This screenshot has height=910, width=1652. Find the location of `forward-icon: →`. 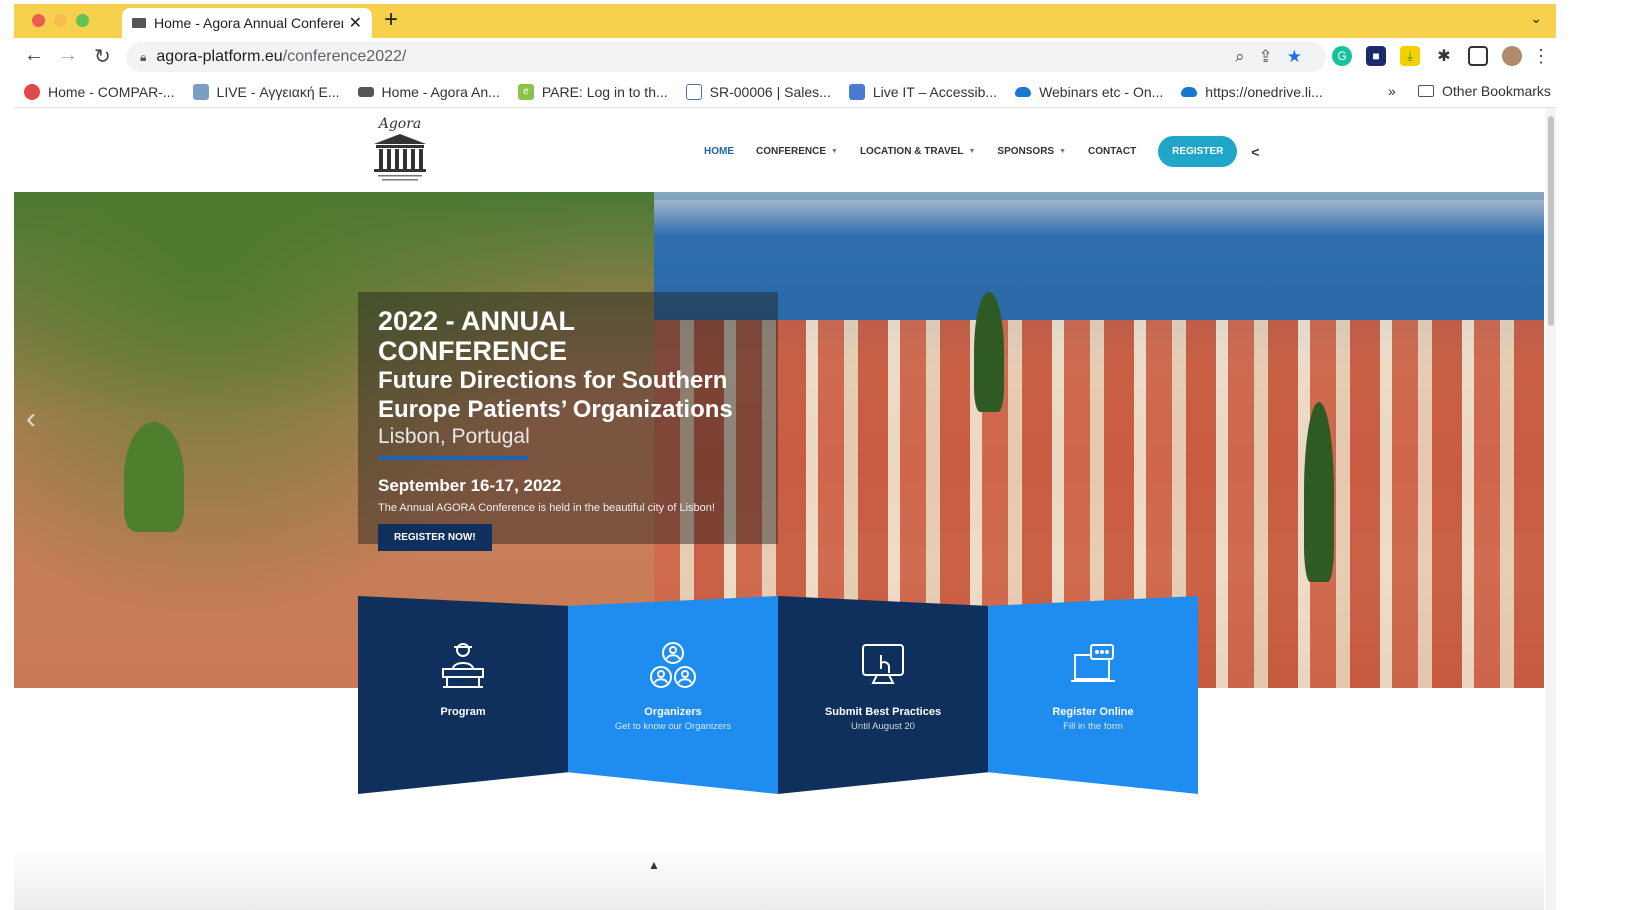

forward-icon: → is located at coordinates (68, 55).